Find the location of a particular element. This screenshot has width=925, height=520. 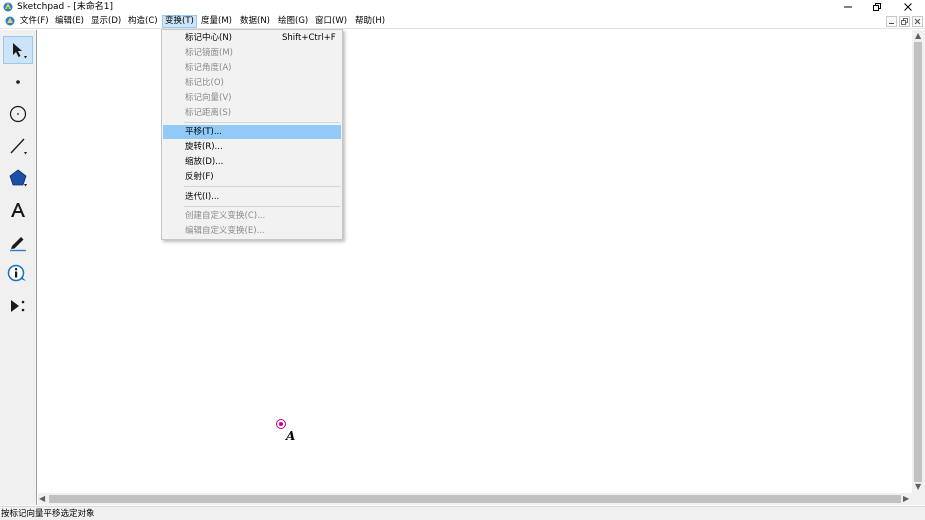

circle-icon is located at coordinates (18, 114).